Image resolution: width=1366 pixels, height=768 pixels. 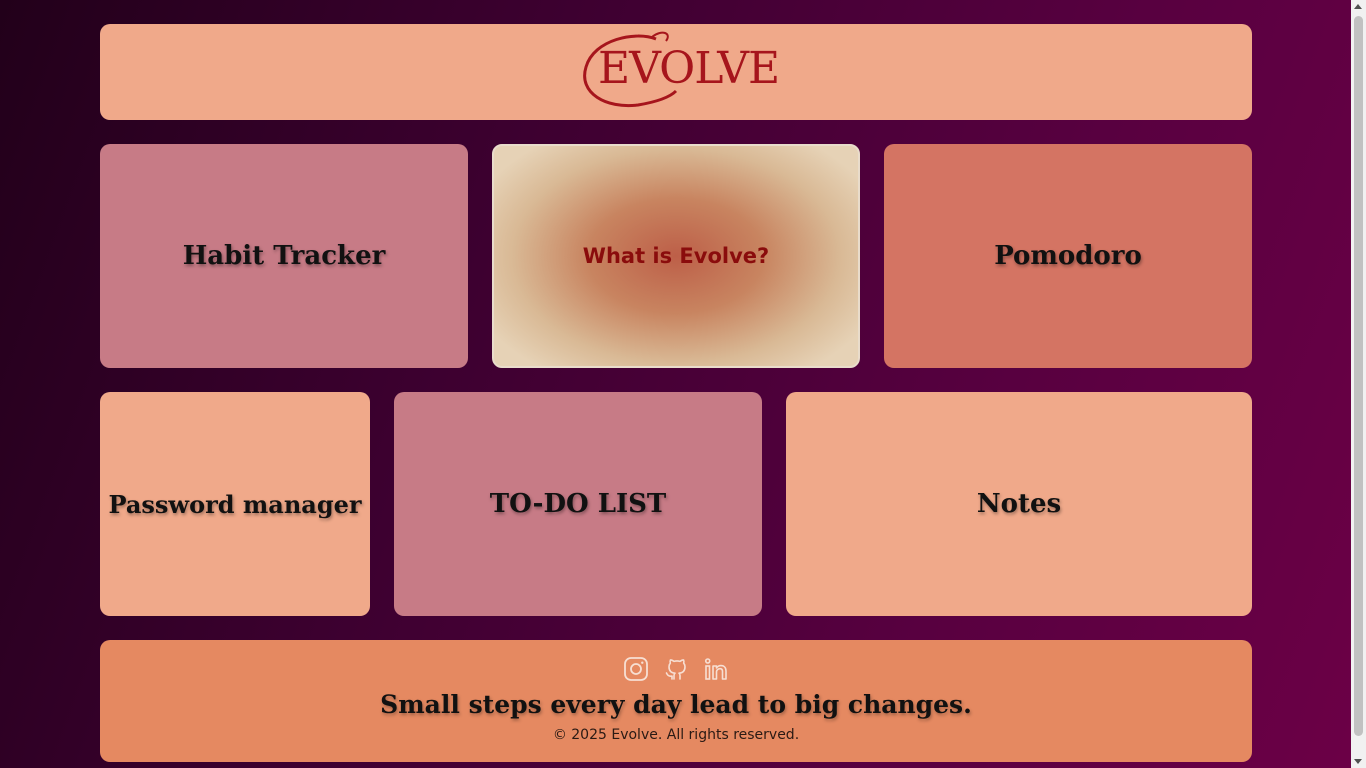 I want to click on card-title: Habit Tracker, so click(x=284, y=256).